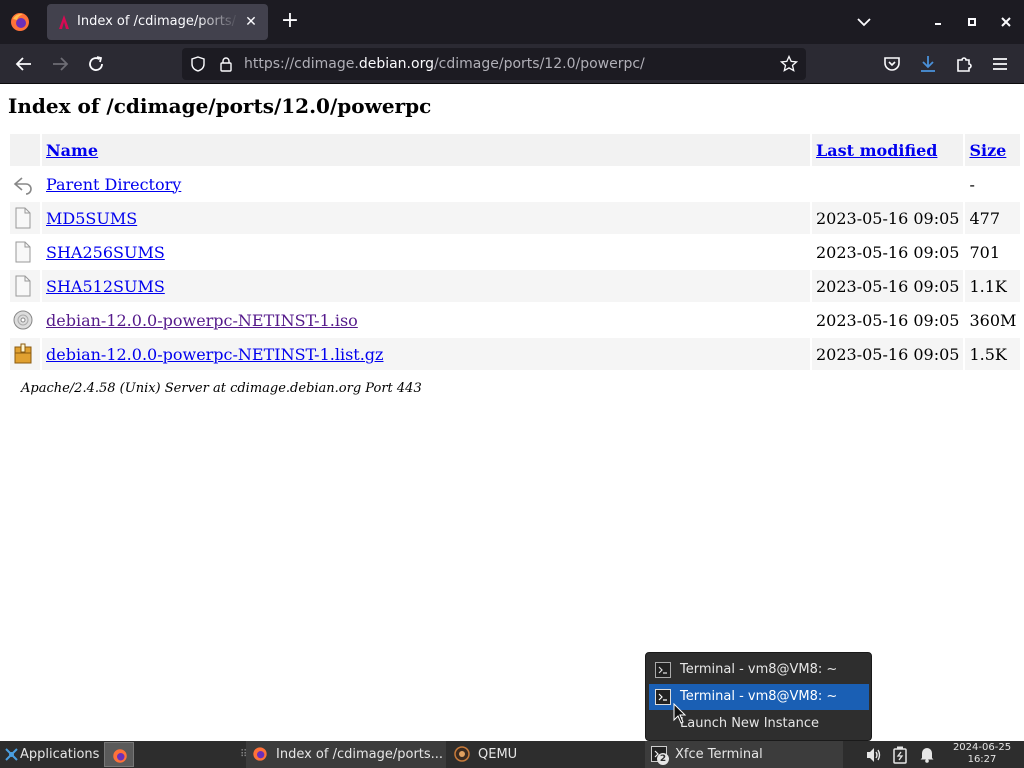 The height and width of the screenshot is (768, 1024). Describe the element at coordinates (987, 150) in the screenshot. I see `sort-by-size-link: Size` at that location.